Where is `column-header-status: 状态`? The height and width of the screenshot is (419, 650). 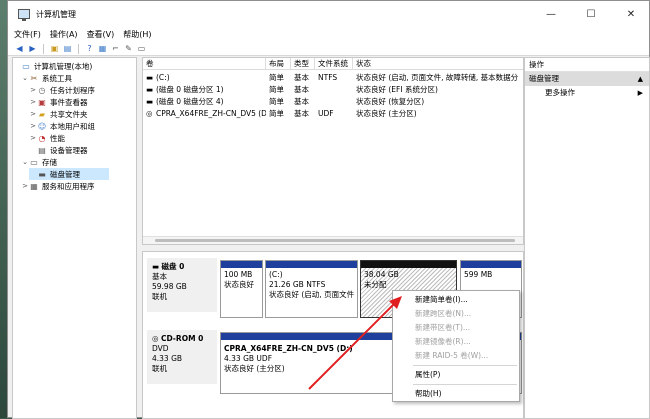
column-header-status: 状态 is located at coordinates (438, 64).